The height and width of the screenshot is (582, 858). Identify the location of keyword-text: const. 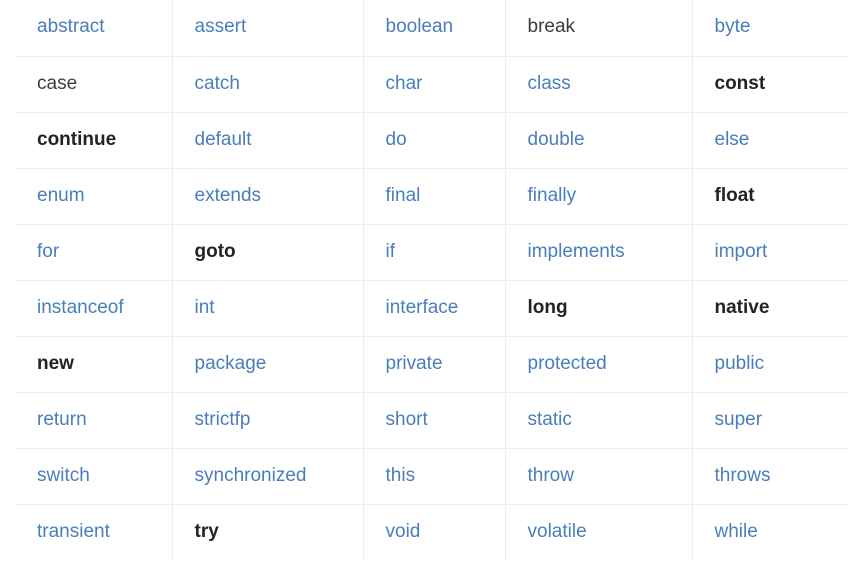
(740, 83).